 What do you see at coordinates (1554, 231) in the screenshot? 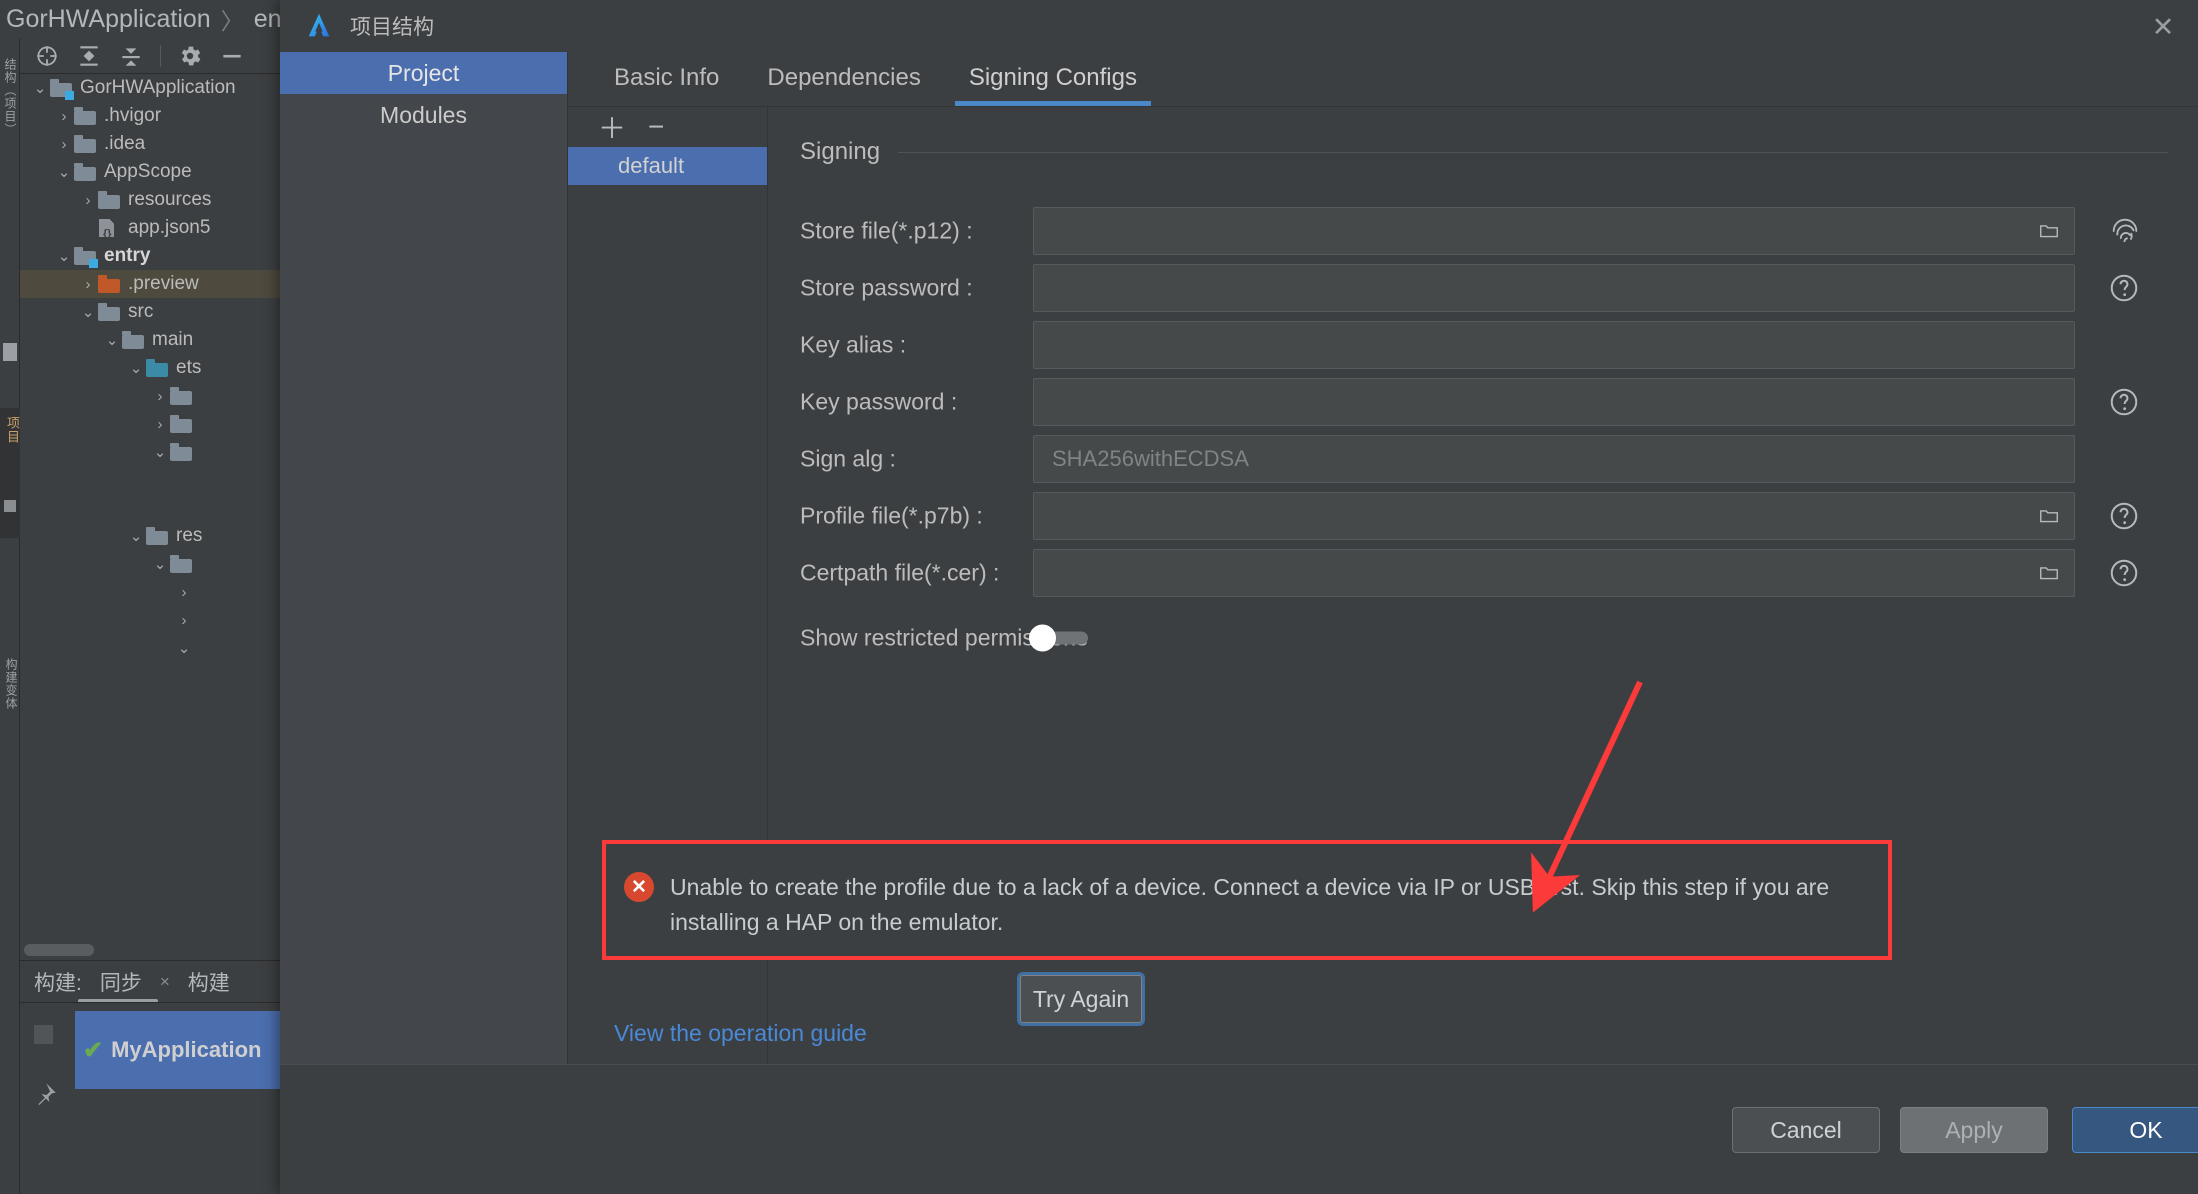
I see `input-store-file-p12` at bounding box center [1554, 231].